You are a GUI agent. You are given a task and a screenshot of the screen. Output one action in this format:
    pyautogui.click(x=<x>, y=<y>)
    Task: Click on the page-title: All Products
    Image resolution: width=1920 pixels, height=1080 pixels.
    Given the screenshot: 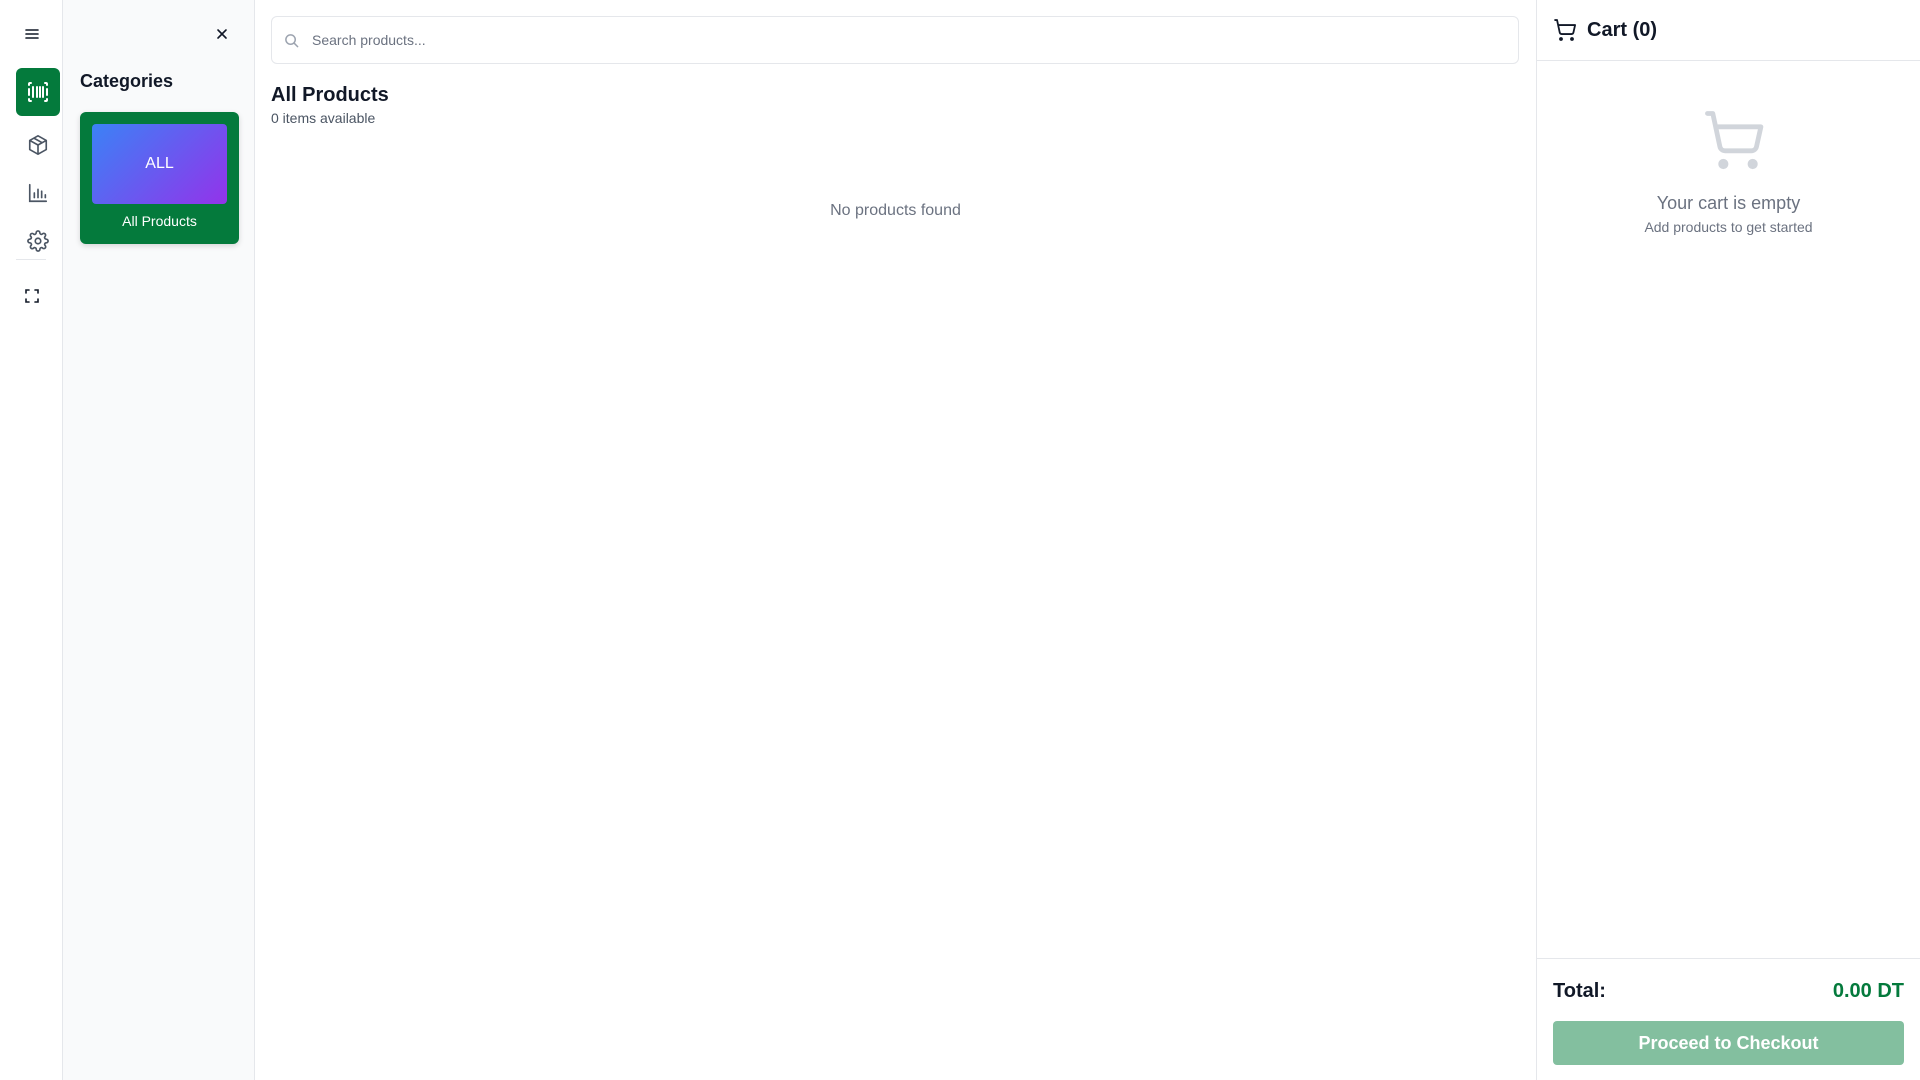 What is the action you would take?
    pyautogui.click(x=330, y=95)
    